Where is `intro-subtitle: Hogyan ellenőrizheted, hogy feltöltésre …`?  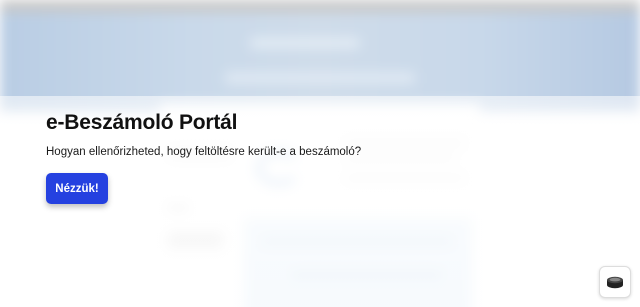 intro-subtitle: Hogyan ellenőrizheted, hogy feltöltésre … is located at coordinates (204, 152).